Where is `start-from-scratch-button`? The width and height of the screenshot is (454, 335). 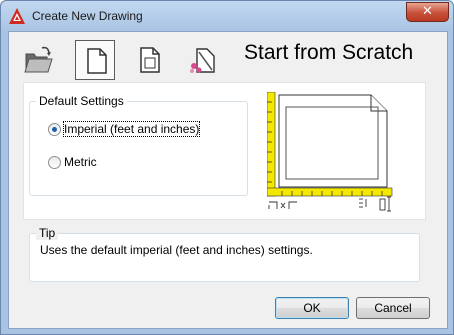 start-from-scratch-button is located at coordinates (95, 60).